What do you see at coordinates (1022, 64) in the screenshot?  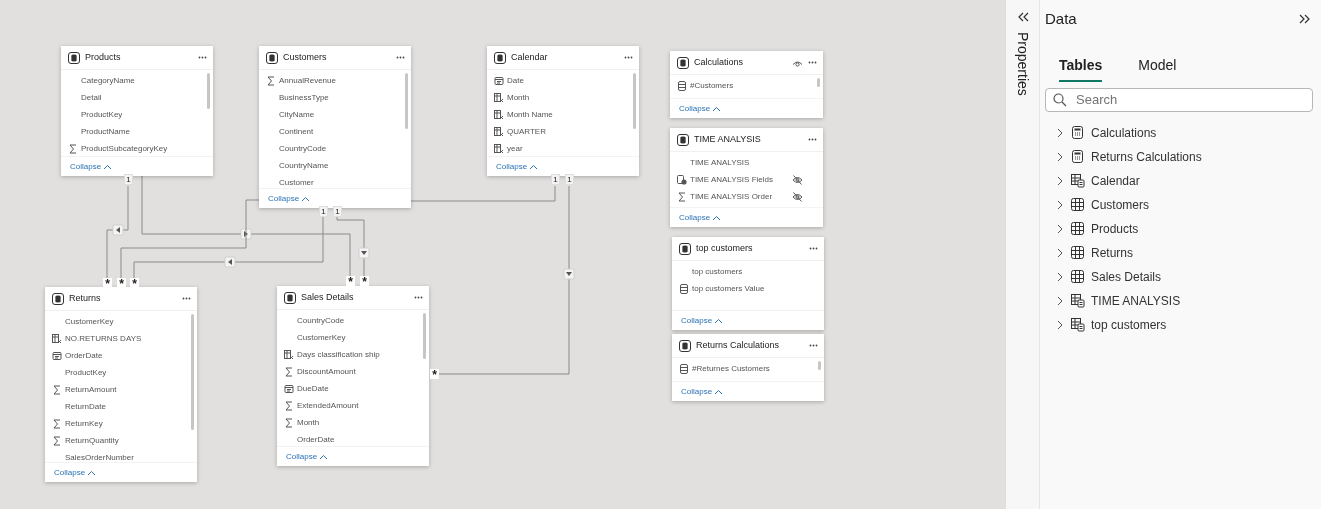 I see `properties-tab: Properties` at bounding box center [1022, 64].